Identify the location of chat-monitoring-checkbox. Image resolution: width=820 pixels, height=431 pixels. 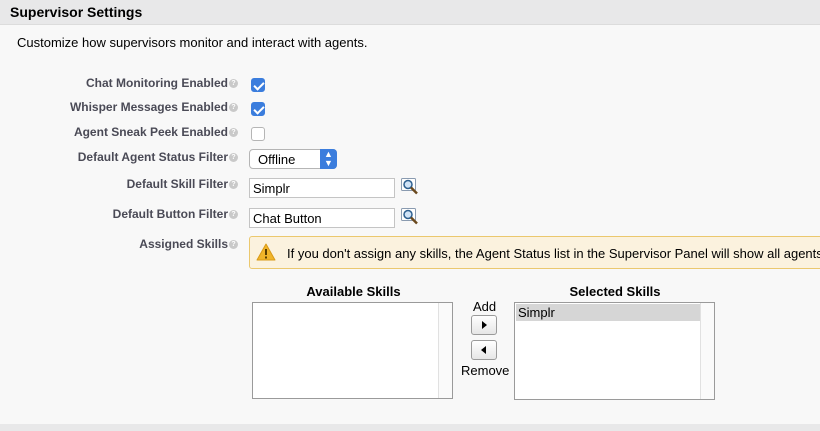
(258, 85).